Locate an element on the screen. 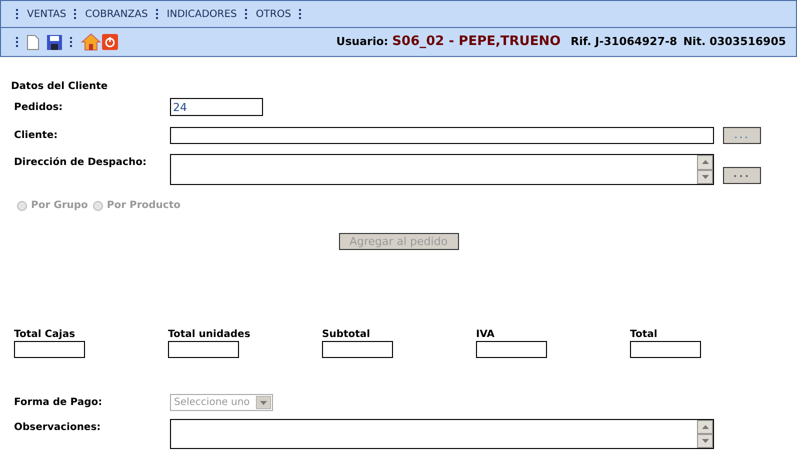  rif-number: Rif. J-31064927-8 is located at coordinates (624, 42).